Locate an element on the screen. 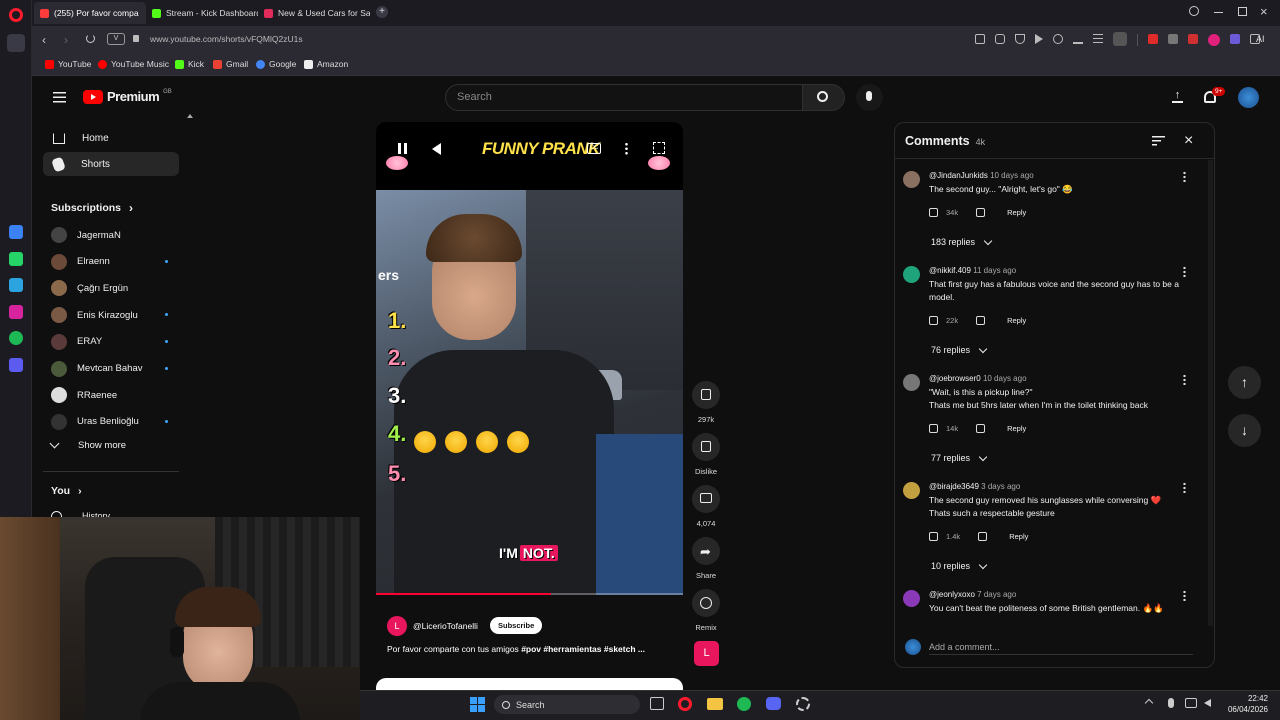 This screenshot has width=1280, height=720. extension-dark-icon is located at coordinates (1173, 39).